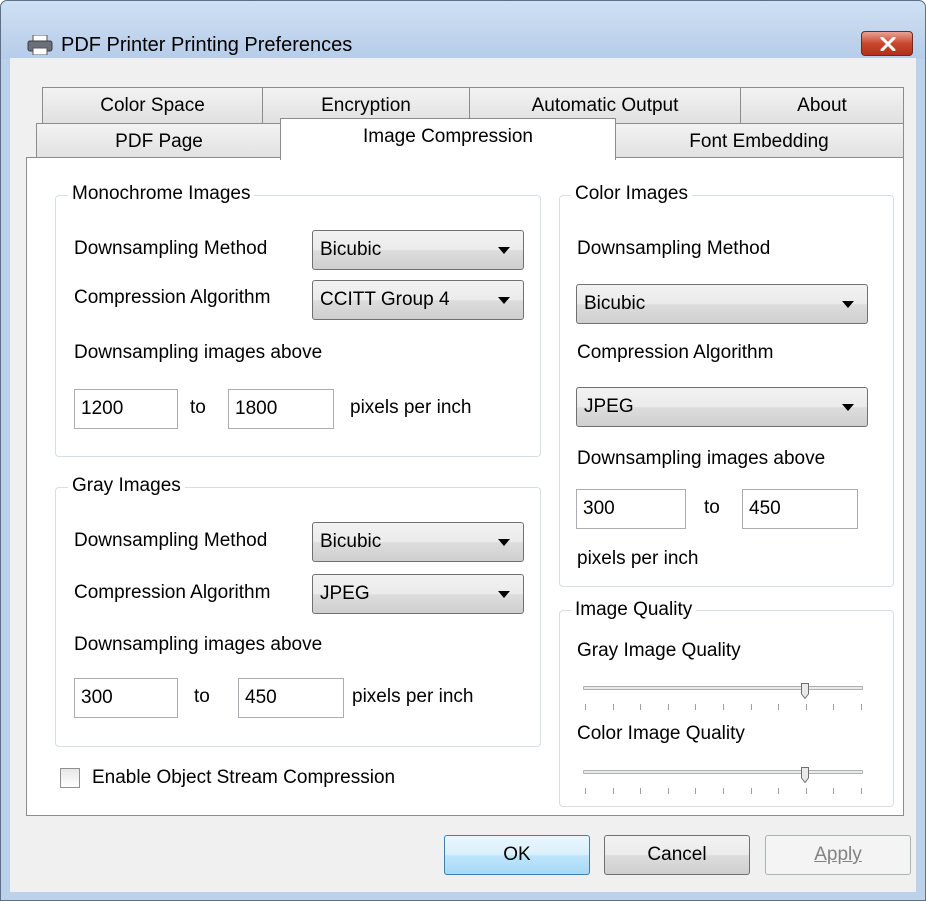  What do you see at coordinates (172, 297) in the screenshot?
I see `mono-compression-label: Compression Algorithm` at bounding box center [172, 297].